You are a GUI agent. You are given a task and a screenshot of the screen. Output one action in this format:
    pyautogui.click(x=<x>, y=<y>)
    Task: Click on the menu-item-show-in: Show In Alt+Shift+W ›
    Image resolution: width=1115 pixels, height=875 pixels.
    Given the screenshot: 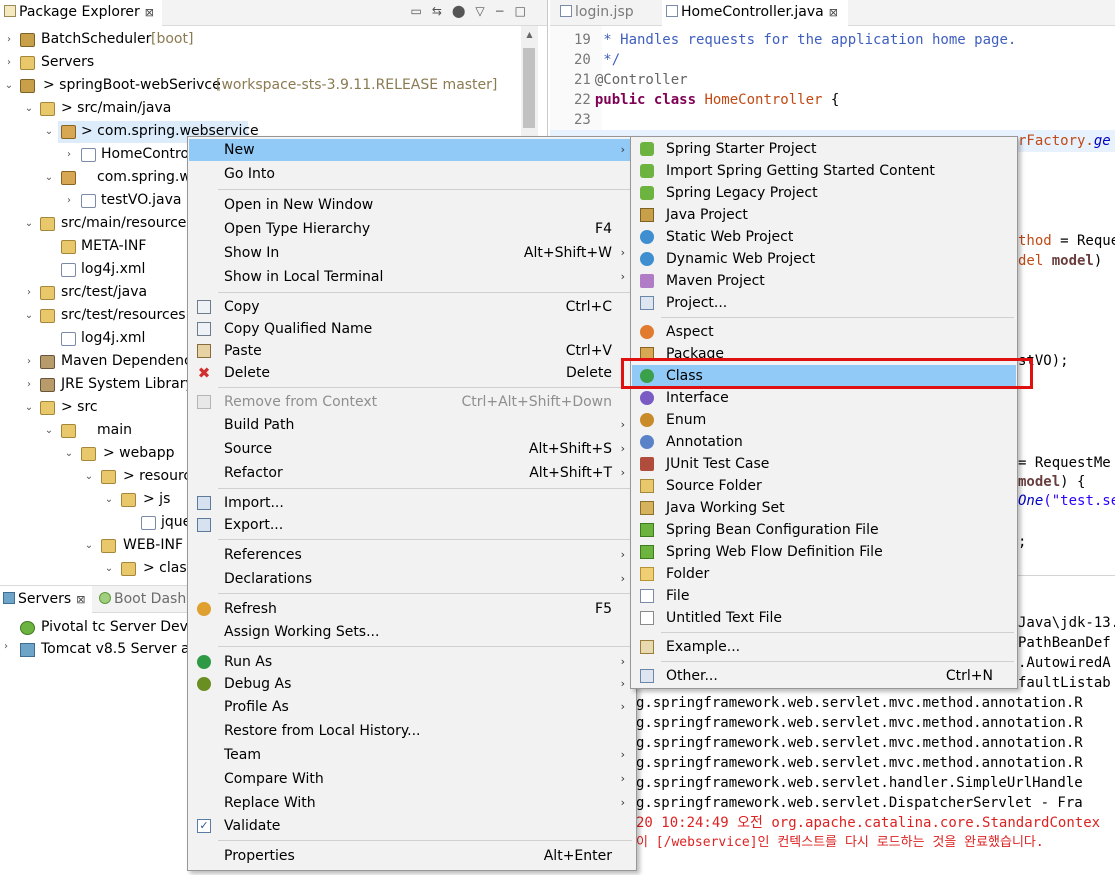 What is the action you would take?
    pyautogui.click(x=412, y=253)
    